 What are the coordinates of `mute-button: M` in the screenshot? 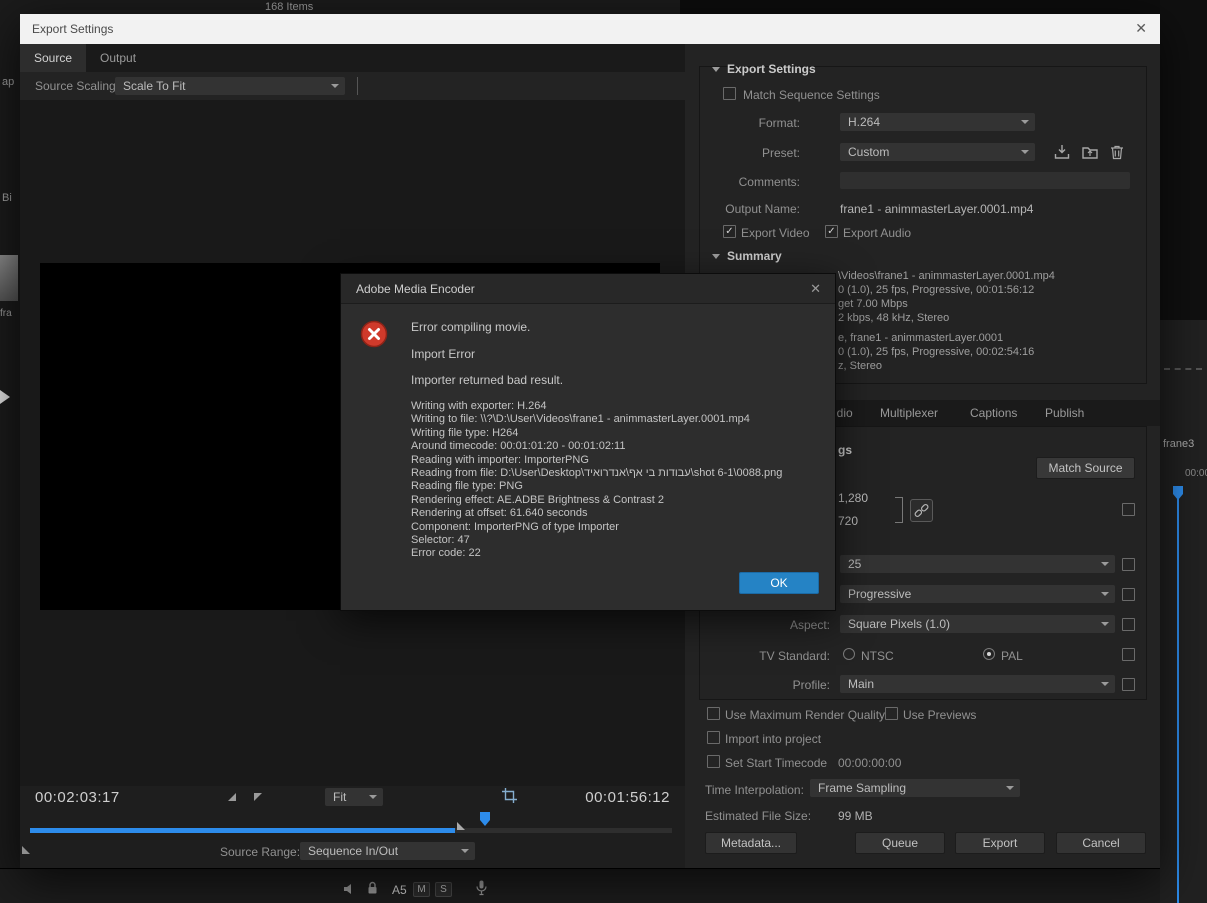 It's located at (421, 889).